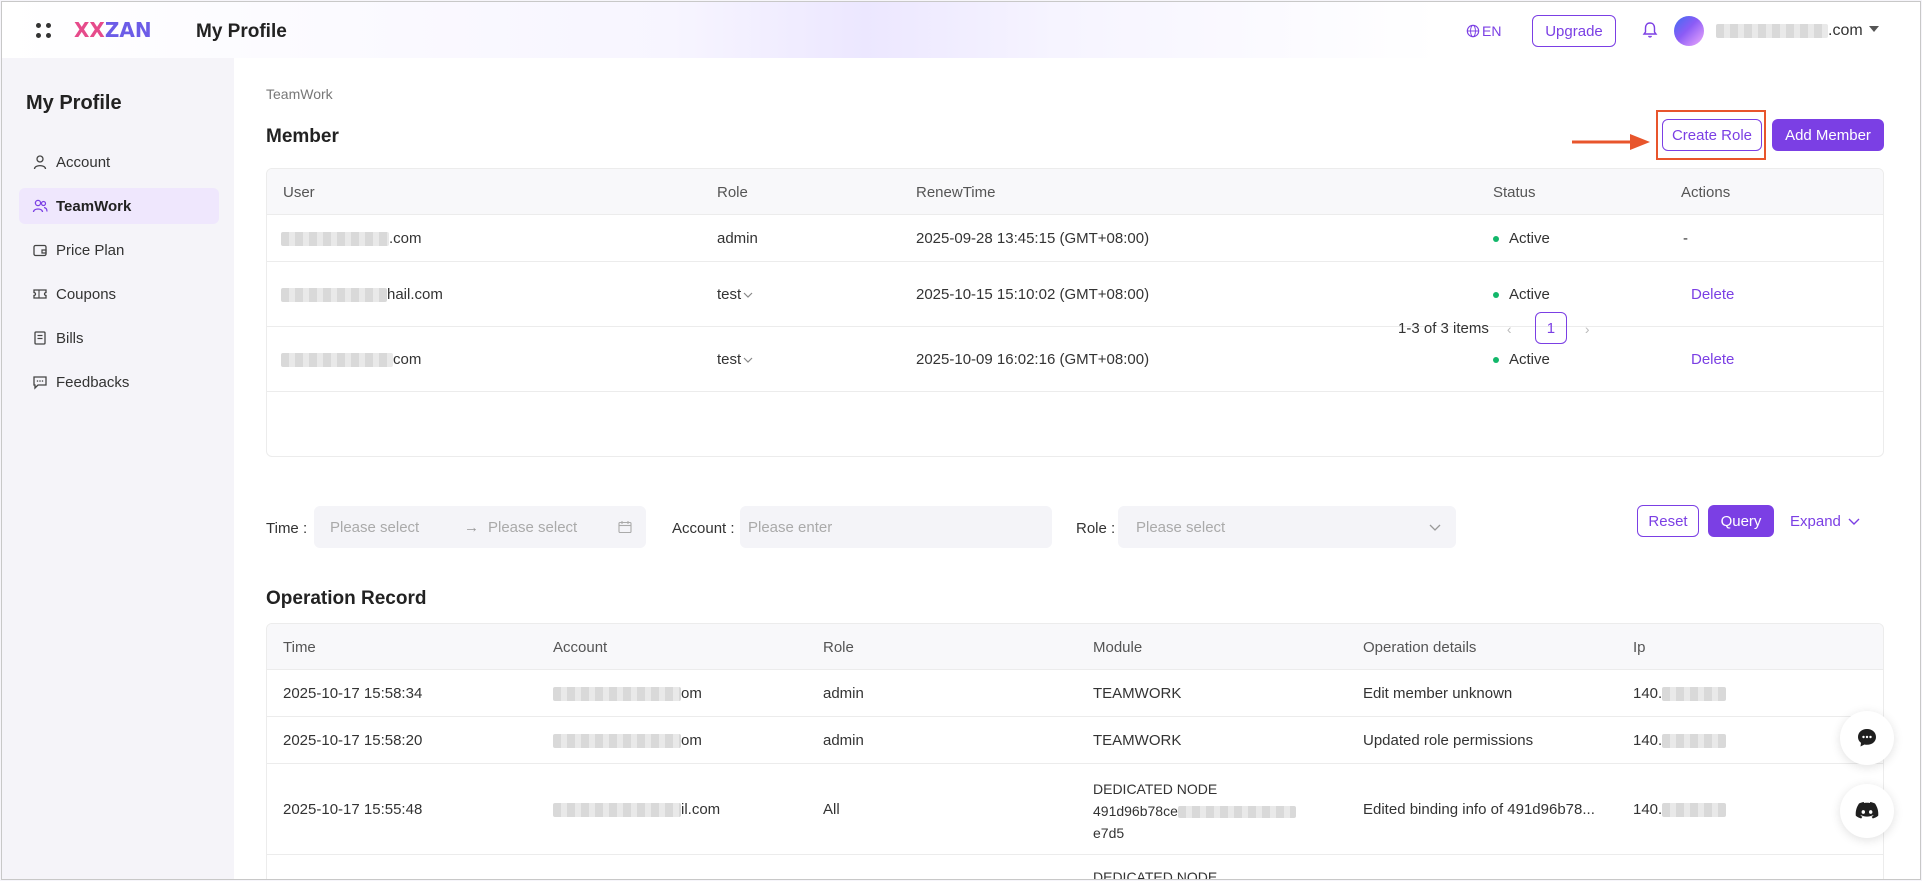 This screenshot has width=1922, height=881. I want to click on account-suffix: il.com, so click(701, 809).